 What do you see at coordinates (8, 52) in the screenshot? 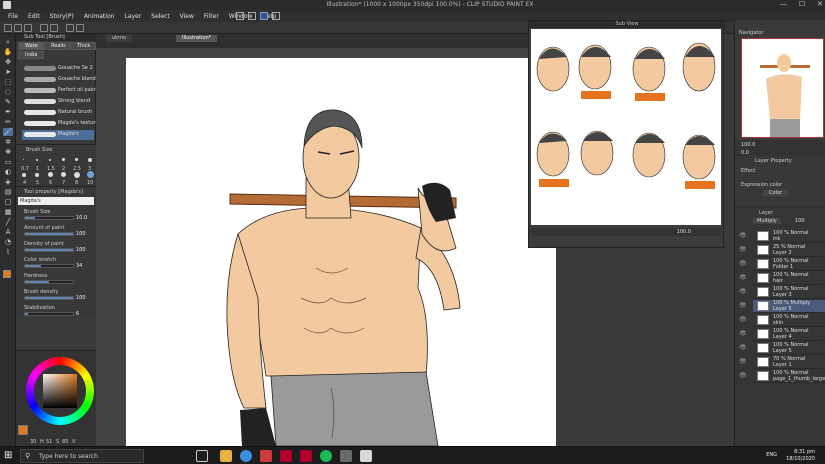
I see `hand-tool-icon: ✋` at bounding box center [8, 52].